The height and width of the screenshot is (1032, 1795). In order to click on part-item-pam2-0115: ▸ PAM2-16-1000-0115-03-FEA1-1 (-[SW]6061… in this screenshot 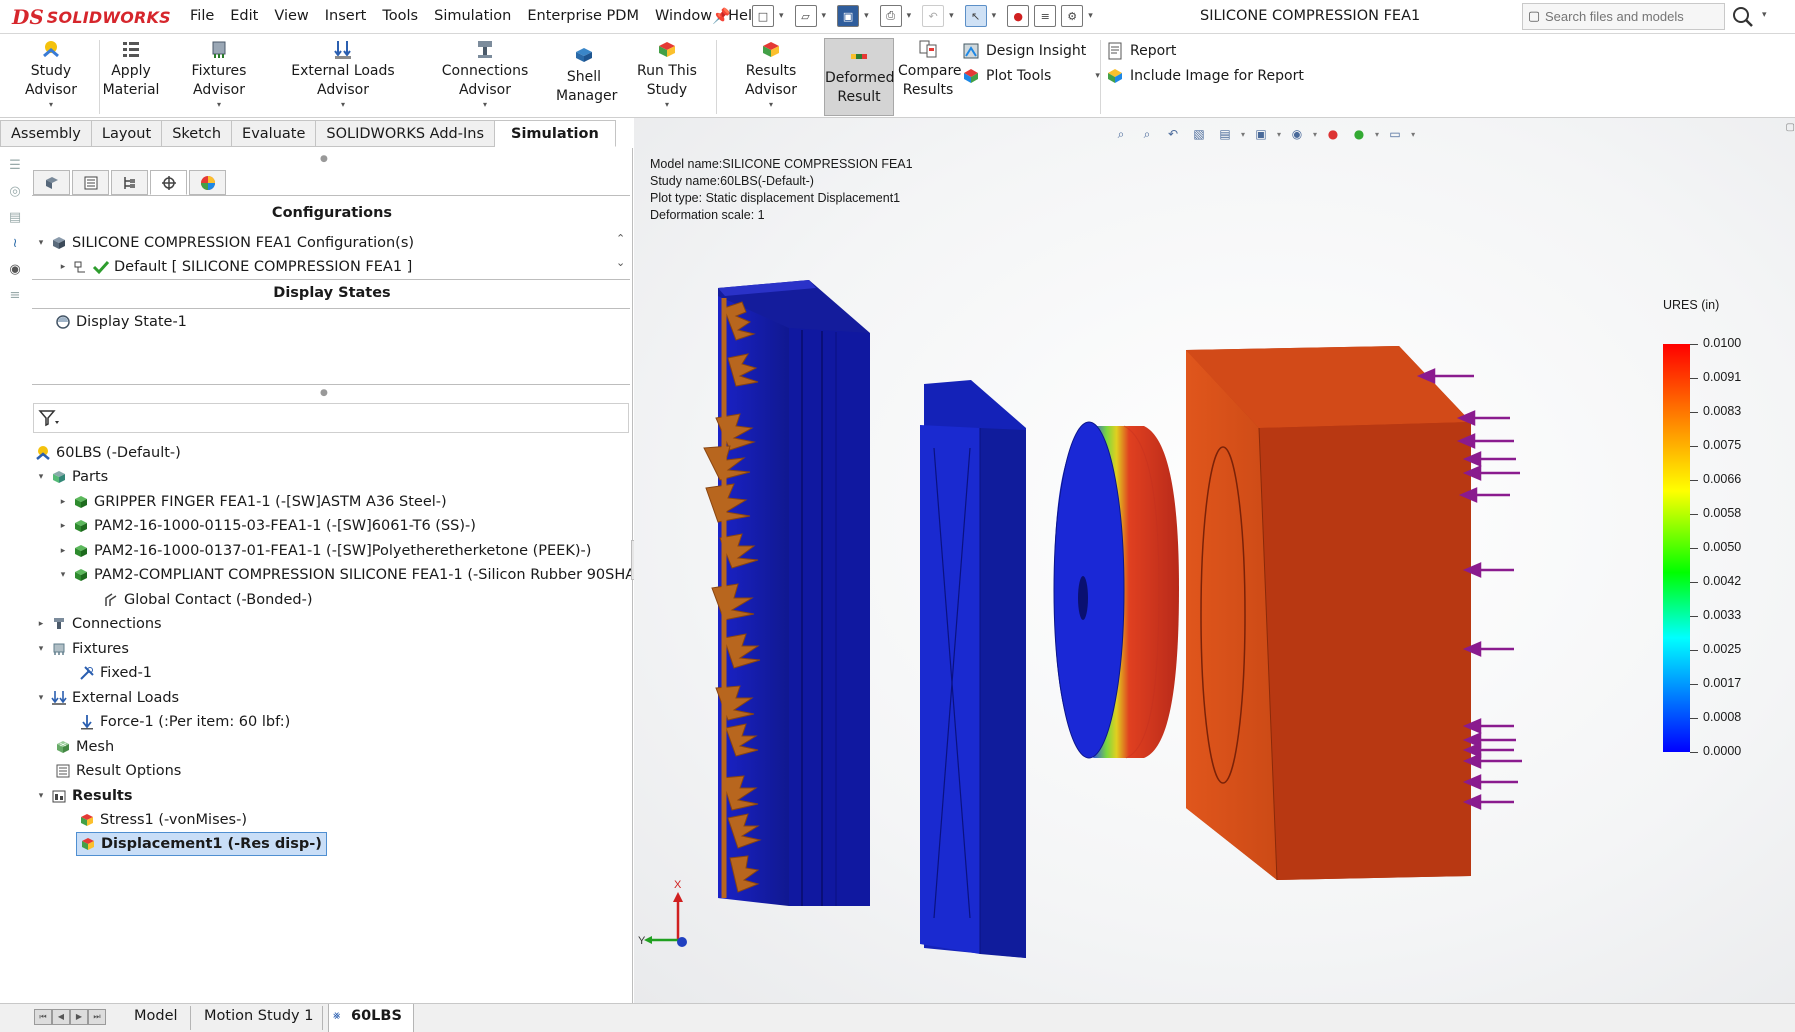, I will do `click(266, 526)`.